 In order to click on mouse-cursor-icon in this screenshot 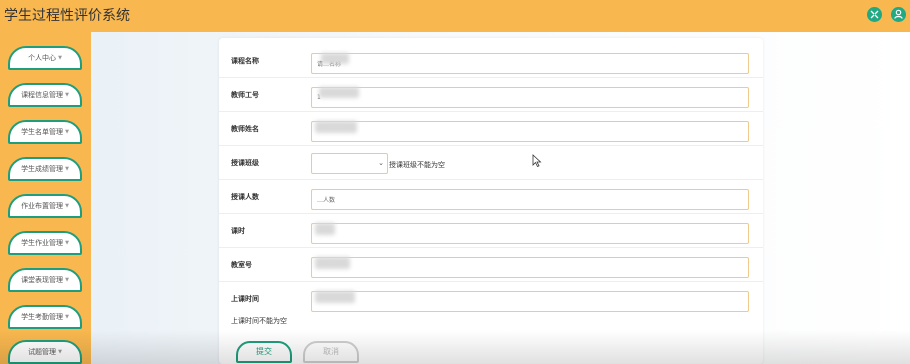, I will do `click(537, 161)`.